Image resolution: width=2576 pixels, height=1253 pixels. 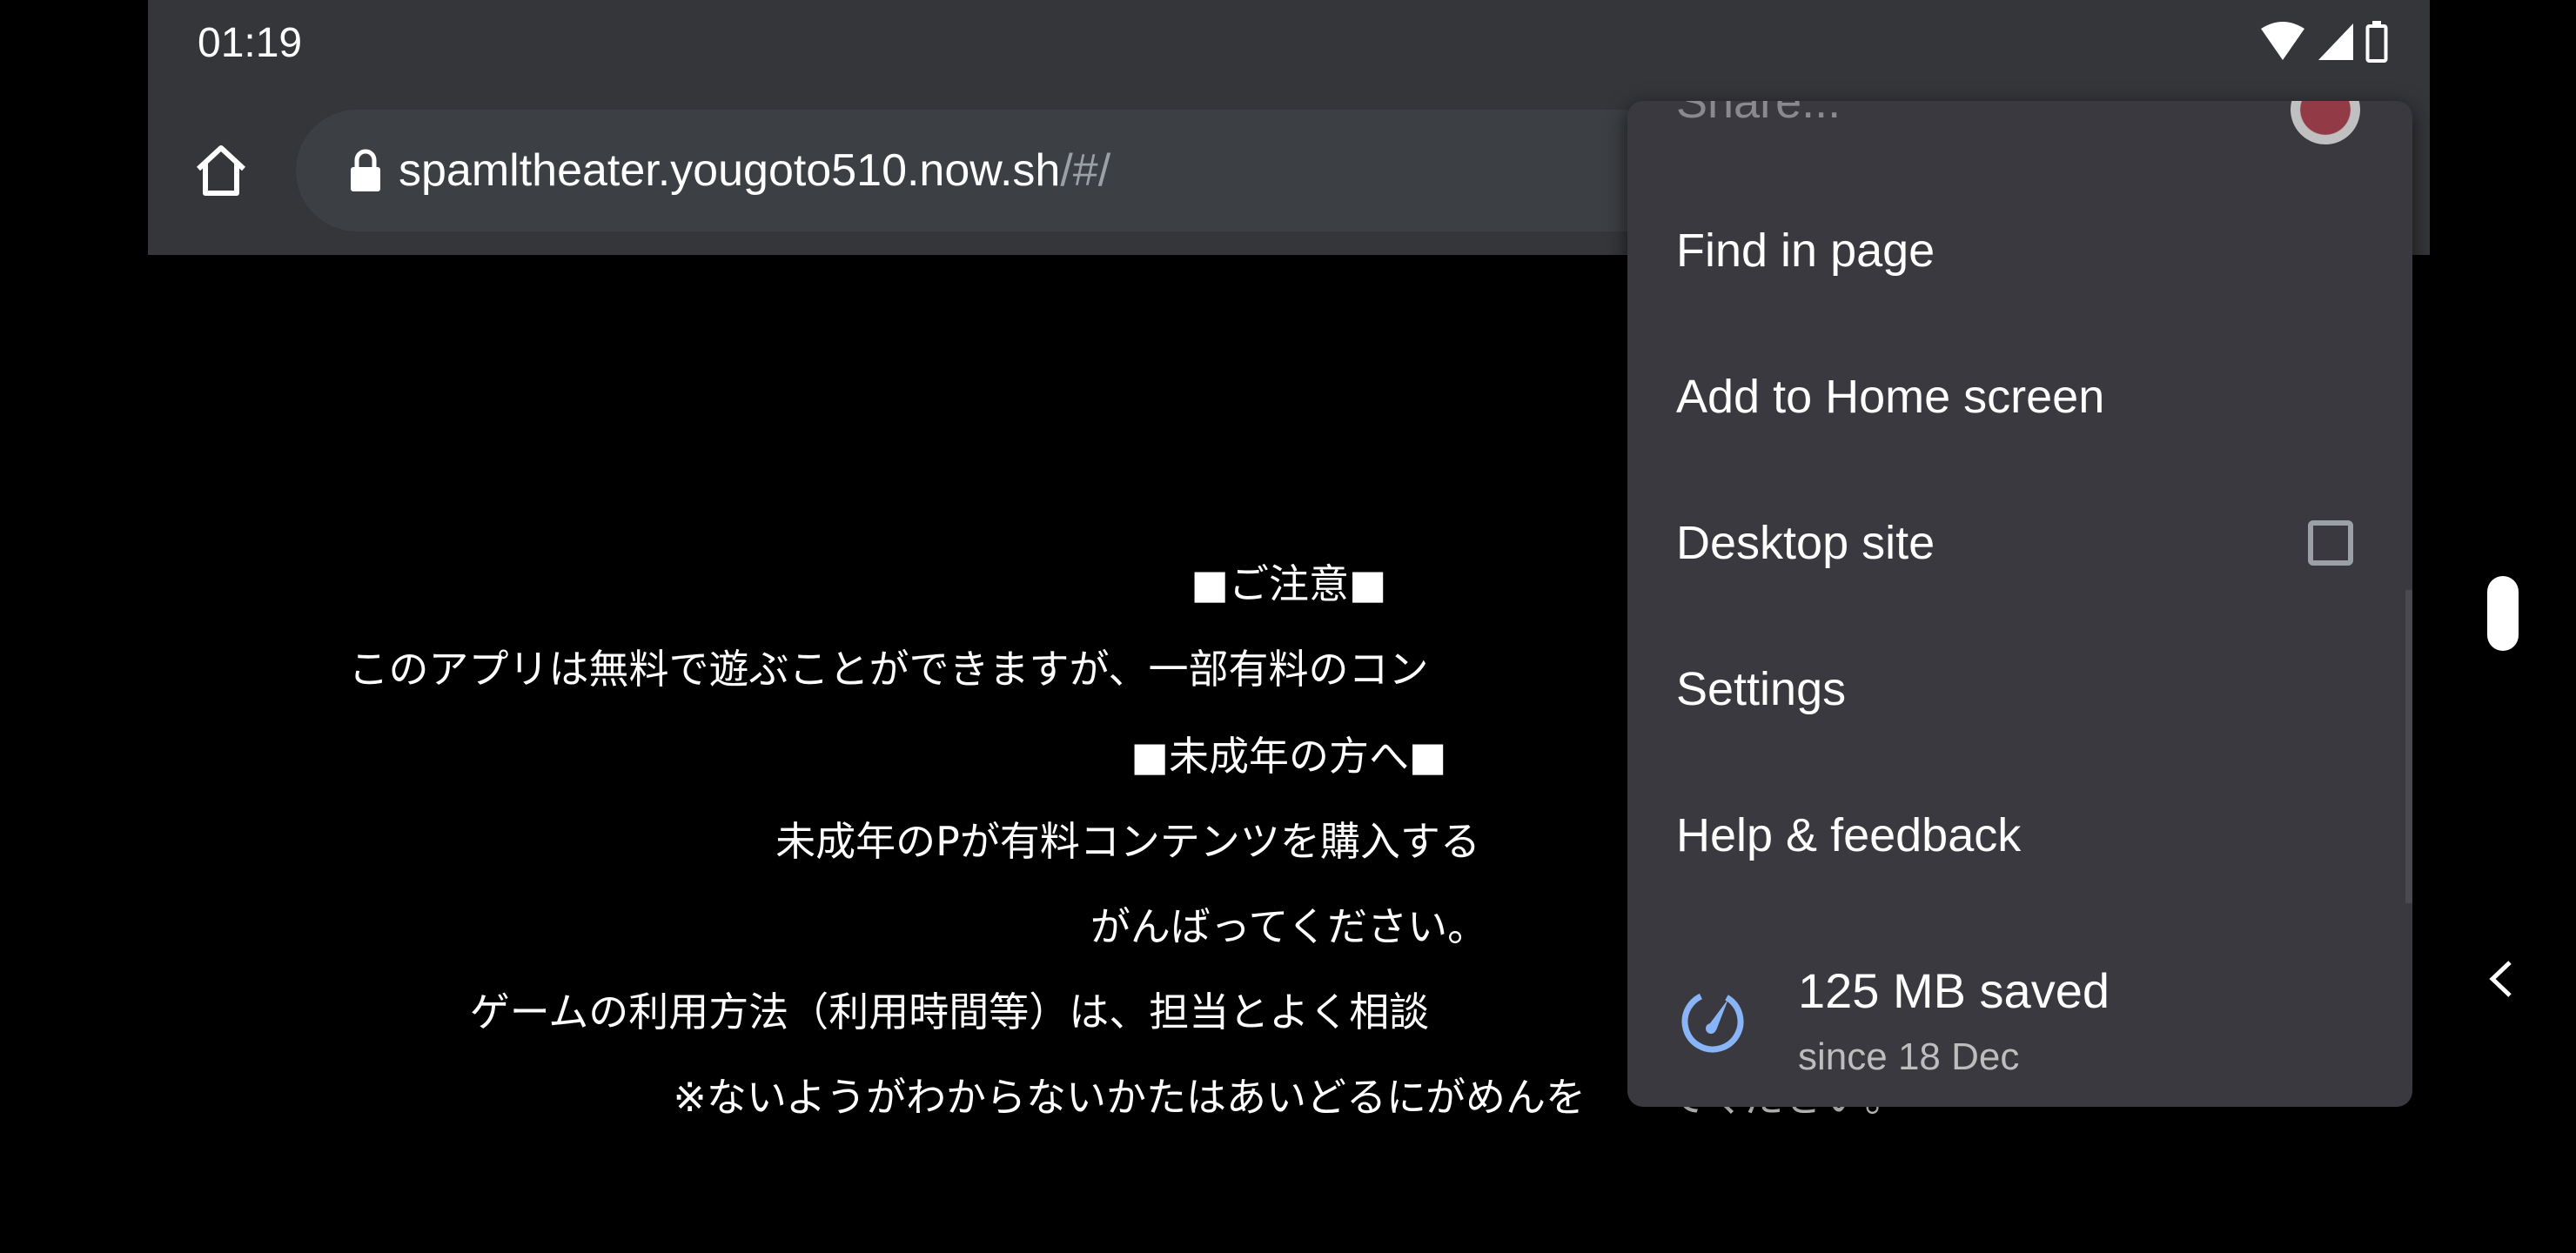 I want to click on status-time: 01:19, so click(x=251, y=43).